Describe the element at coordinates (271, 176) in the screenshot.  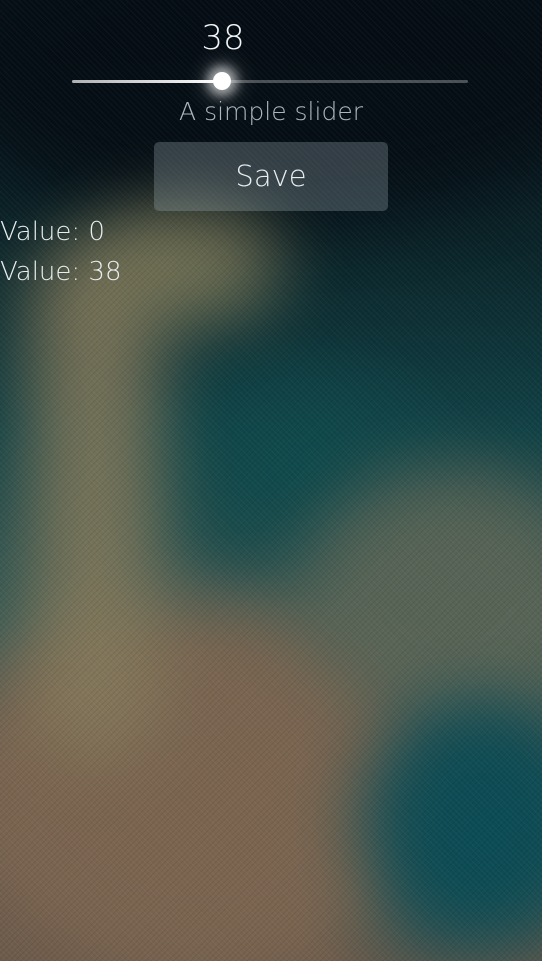
I see `save-button: Save` at that location.